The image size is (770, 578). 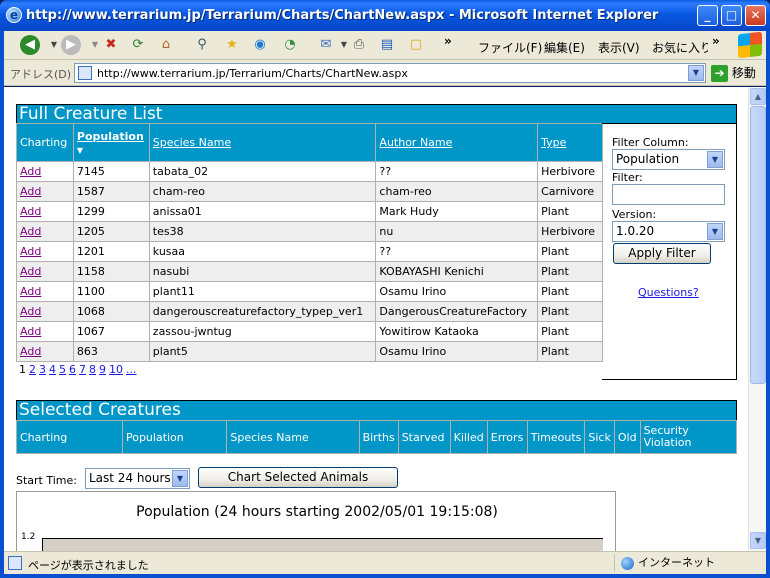 What do you see at coordinates (662, 253) in the screenshot?
I see `apply-filter-button: Apply Filter` at bounding box center [662, 253].